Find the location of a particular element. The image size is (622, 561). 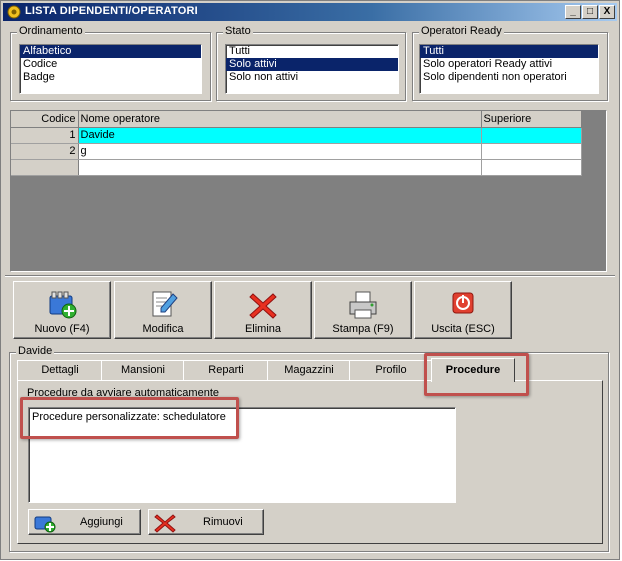

elimina-button: Elimina is located at coordinates (263, 310).